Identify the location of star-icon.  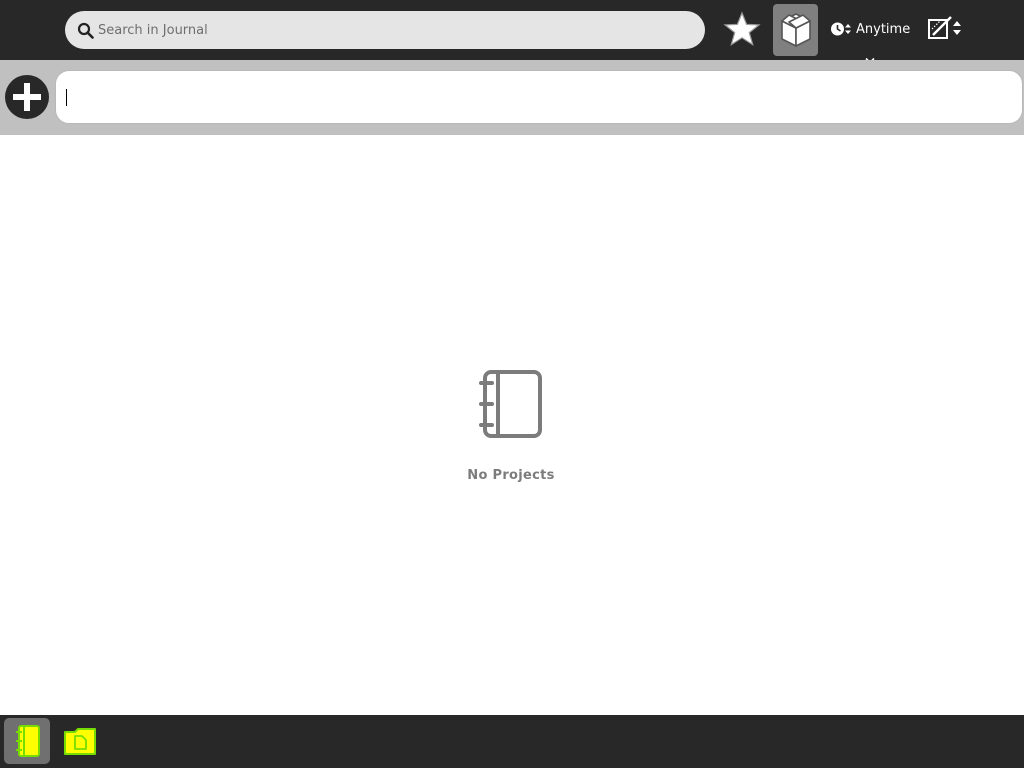
(742, 30).